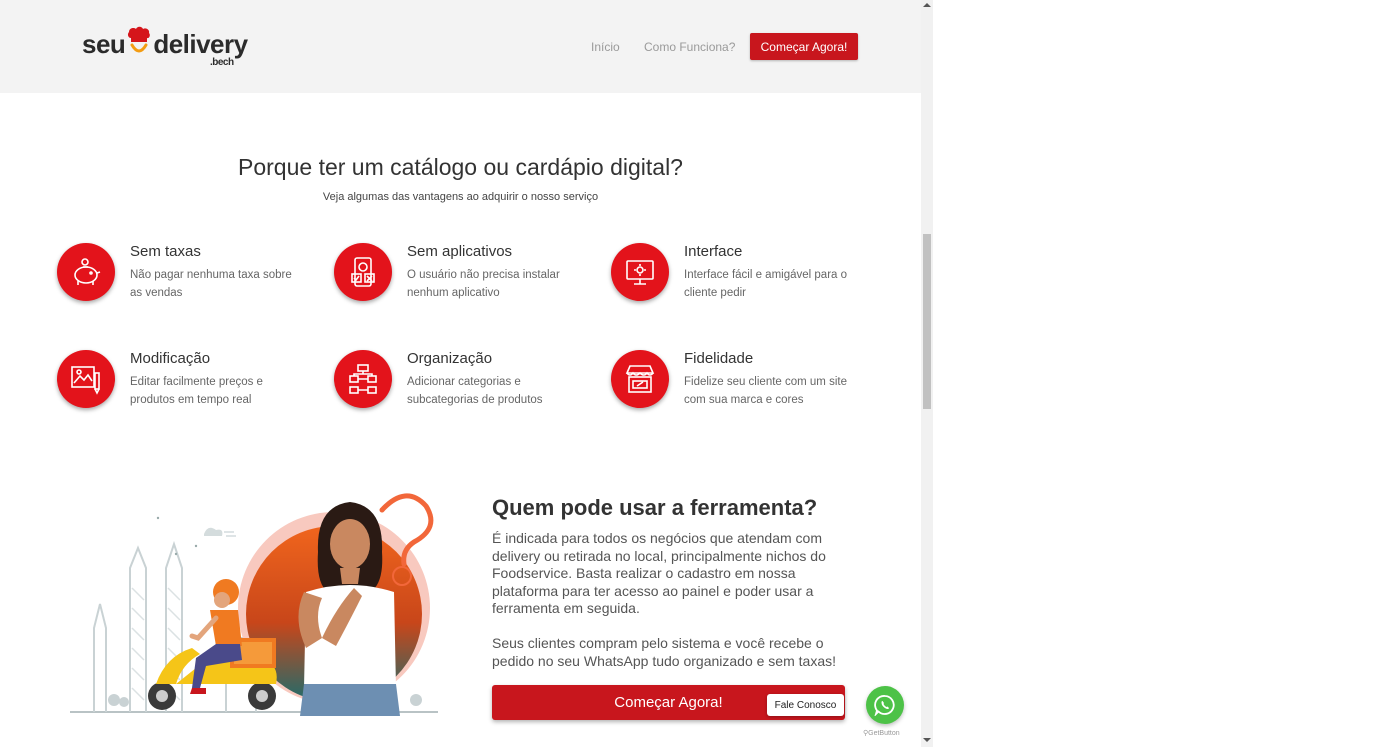  Describe the element at coordinates (719, 358) in the screenshot. I see `feature-title: Fidelidade` at that location.